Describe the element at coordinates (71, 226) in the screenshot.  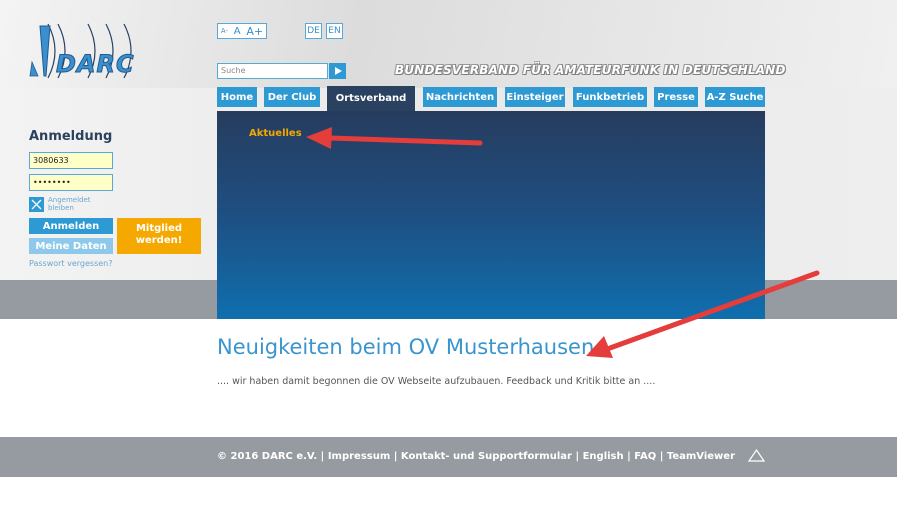
I see `login-button: Anmelden` at that location.